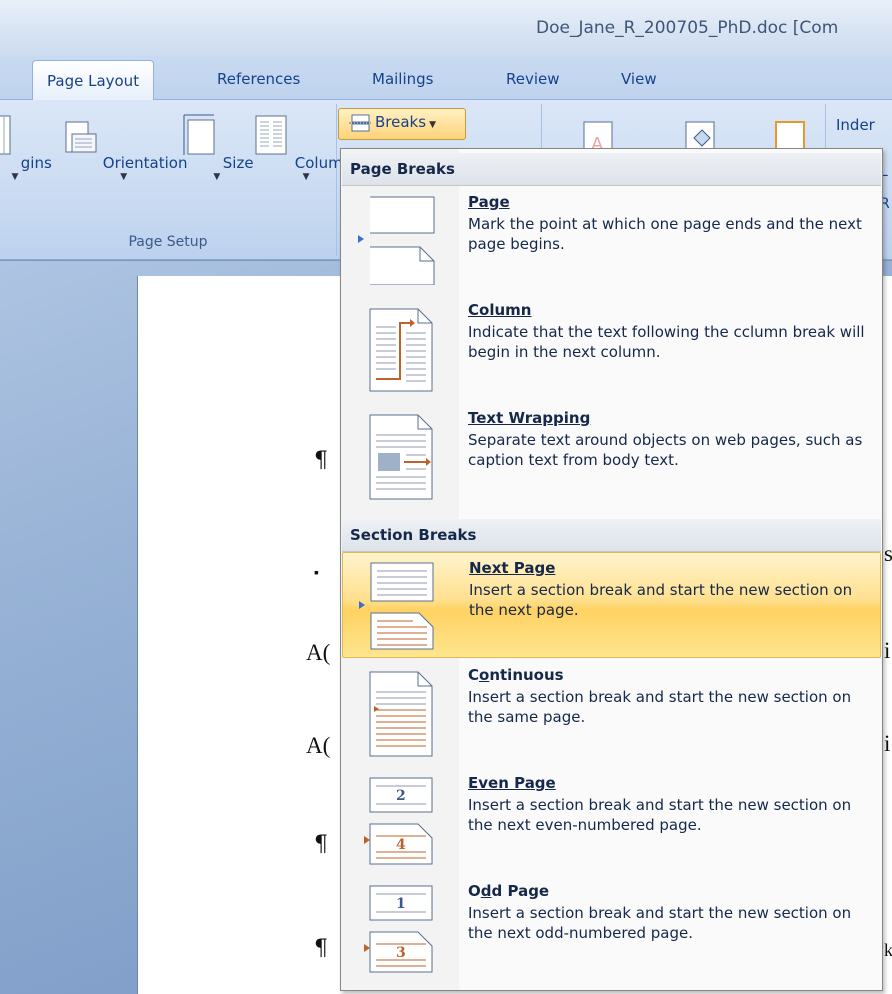 This screenshot has width=892, height=994. What do you see at coordinates (500, 310) in the screenshot?
I see `menu-item-title: Column` at bounding box center [500, 310].